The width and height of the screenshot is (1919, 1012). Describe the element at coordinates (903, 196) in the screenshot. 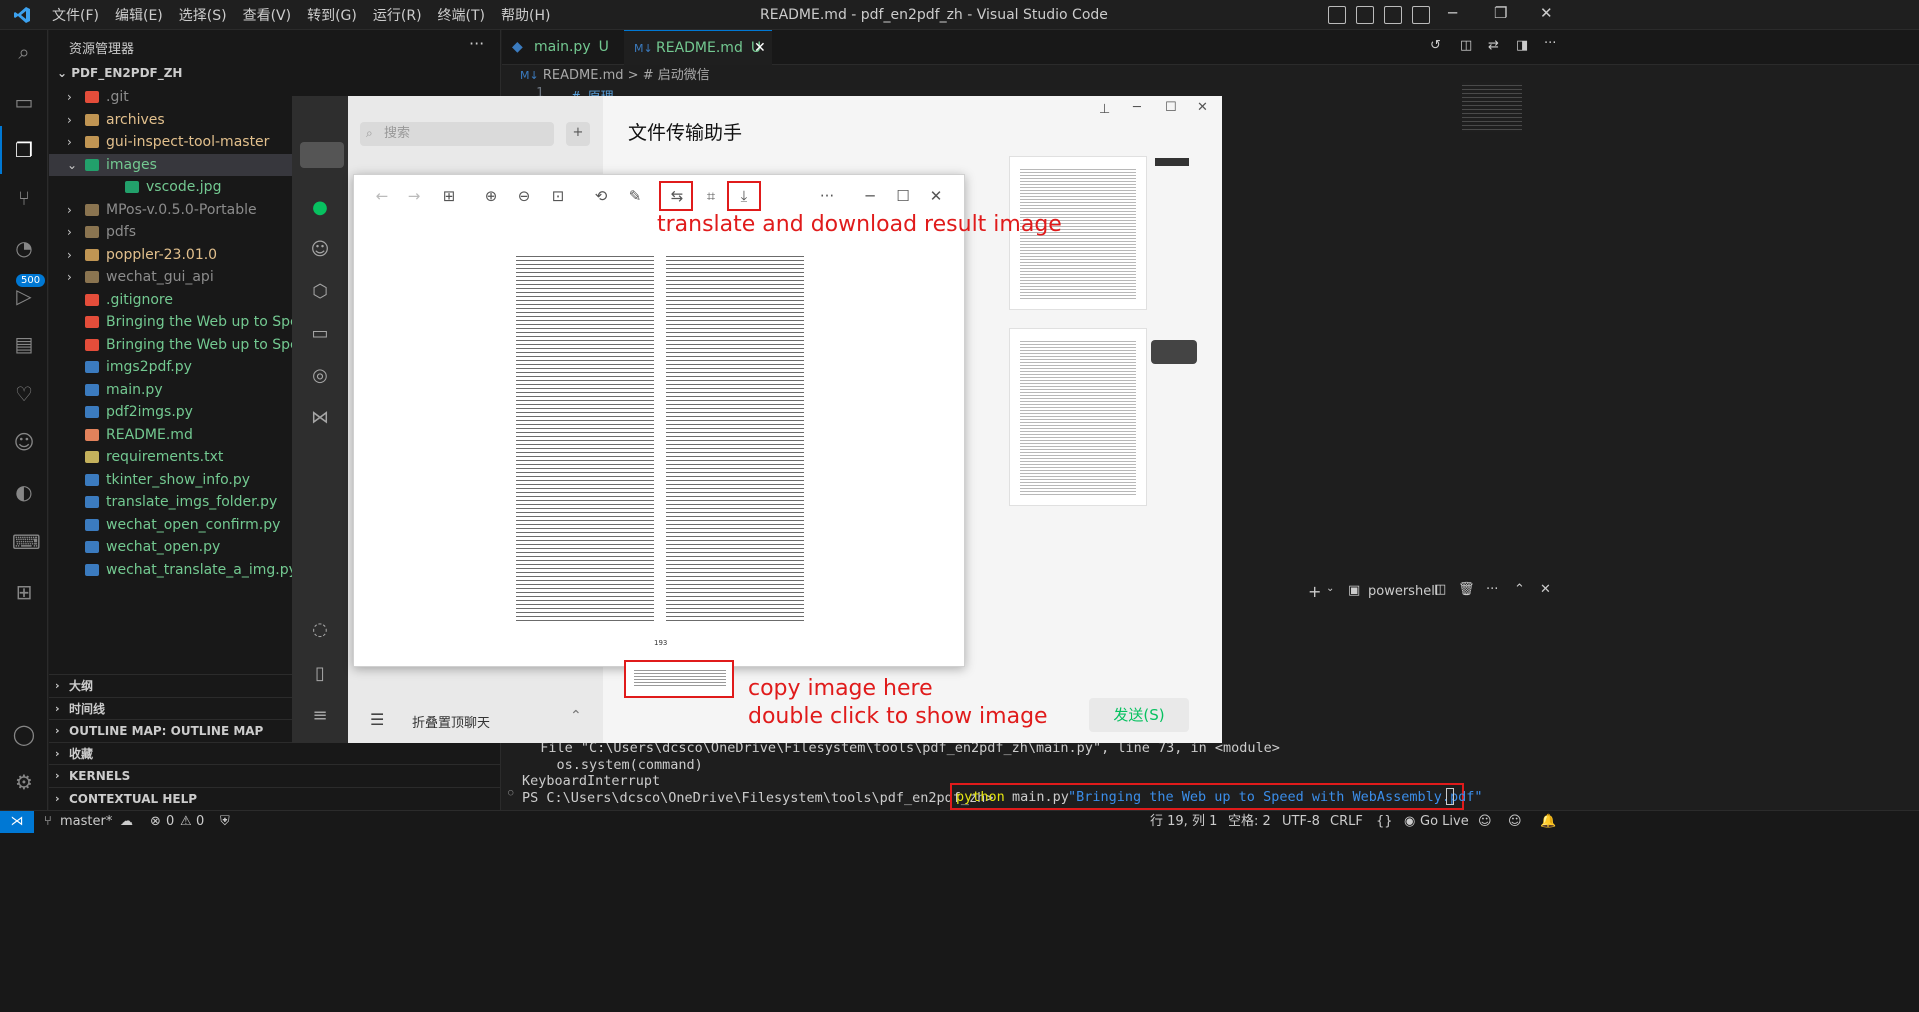

I see `viewer-maximize-icon: ☐` at that location.